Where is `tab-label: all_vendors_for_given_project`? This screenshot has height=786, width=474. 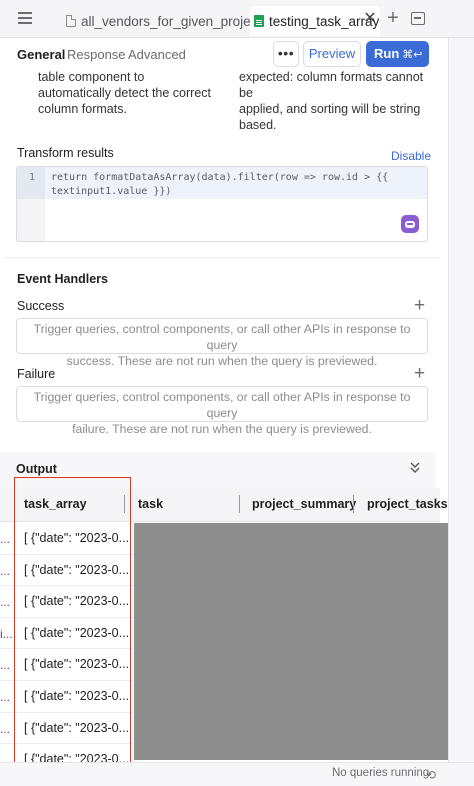 tab-label: all_vendors_for_given_project is located at coordinates (171, 21).